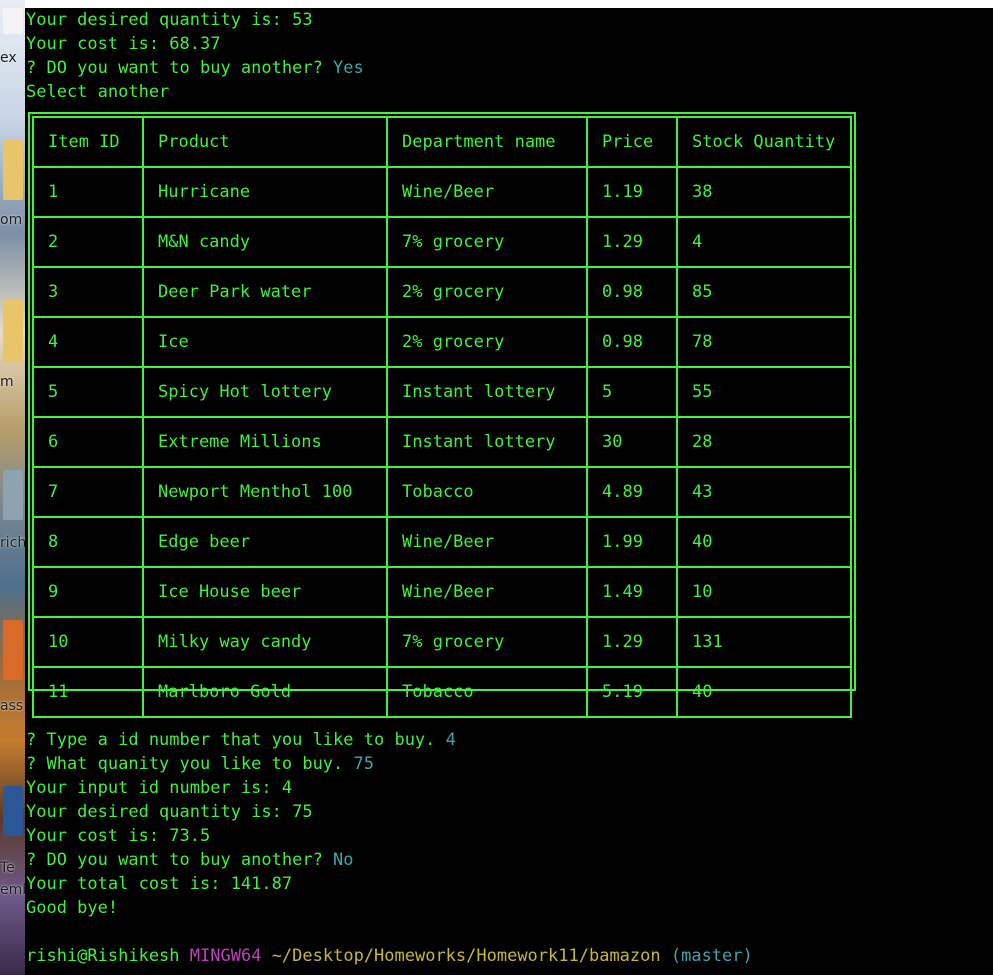  Describe the element at coordinates (88, 492) in the screenshot. I see `cell-item-id: 7` at that location.